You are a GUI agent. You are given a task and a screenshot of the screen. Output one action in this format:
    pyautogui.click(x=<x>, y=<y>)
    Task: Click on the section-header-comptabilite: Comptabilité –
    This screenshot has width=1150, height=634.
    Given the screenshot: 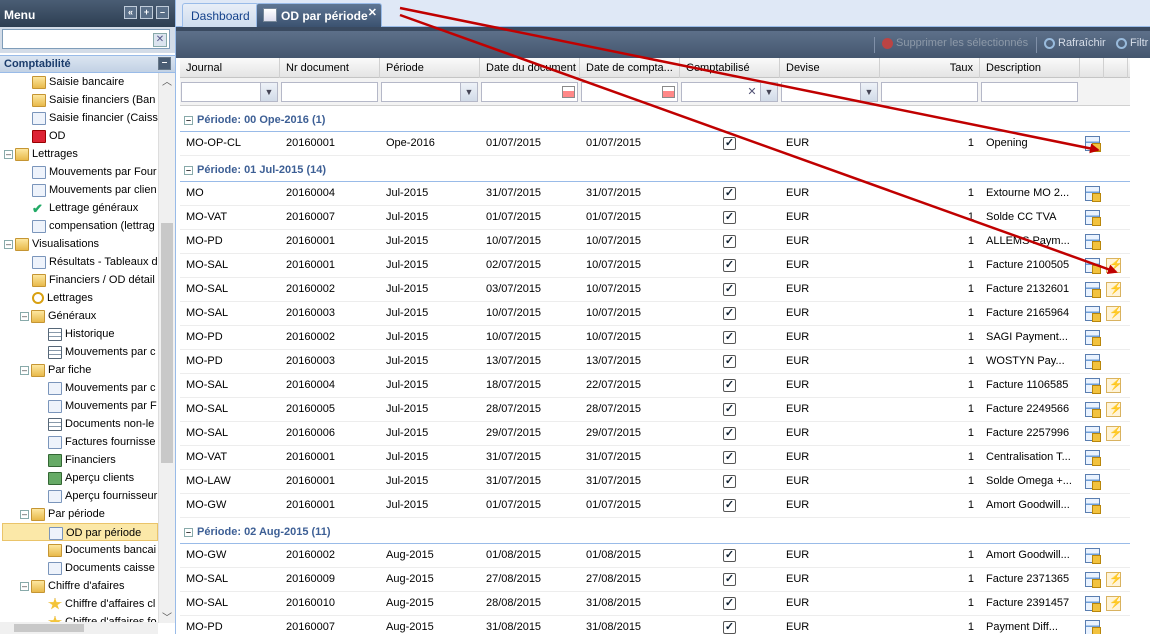 What is the action you would take?
    pyautogui.click(x=87, y=64)
    